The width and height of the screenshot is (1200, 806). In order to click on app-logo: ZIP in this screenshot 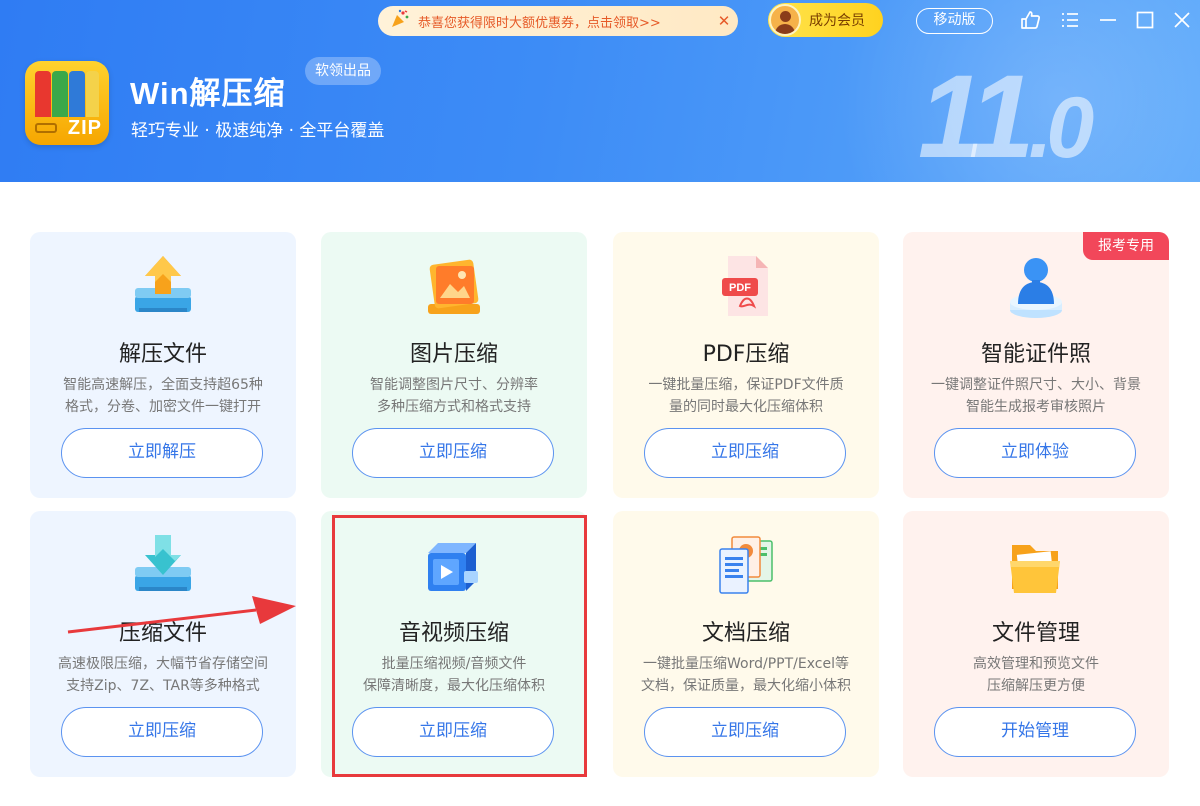, I will do `click(67, 103)`.